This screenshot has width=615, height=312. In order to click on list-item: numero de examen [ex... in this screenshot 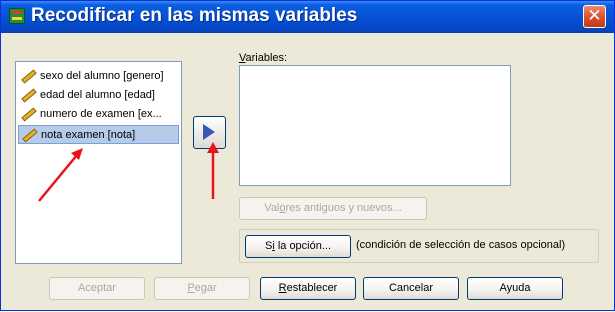, I will do `click(98, 114)`.